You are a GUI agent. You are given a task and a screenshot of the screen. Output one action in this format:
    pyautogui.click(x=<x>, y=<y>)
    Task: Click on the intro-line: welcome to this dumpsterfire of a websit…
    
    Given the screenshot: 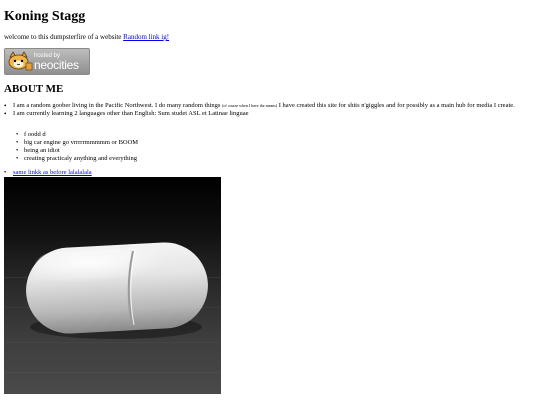 What is the action you would take?
    pyautogui.click(x=86, y=37)
    